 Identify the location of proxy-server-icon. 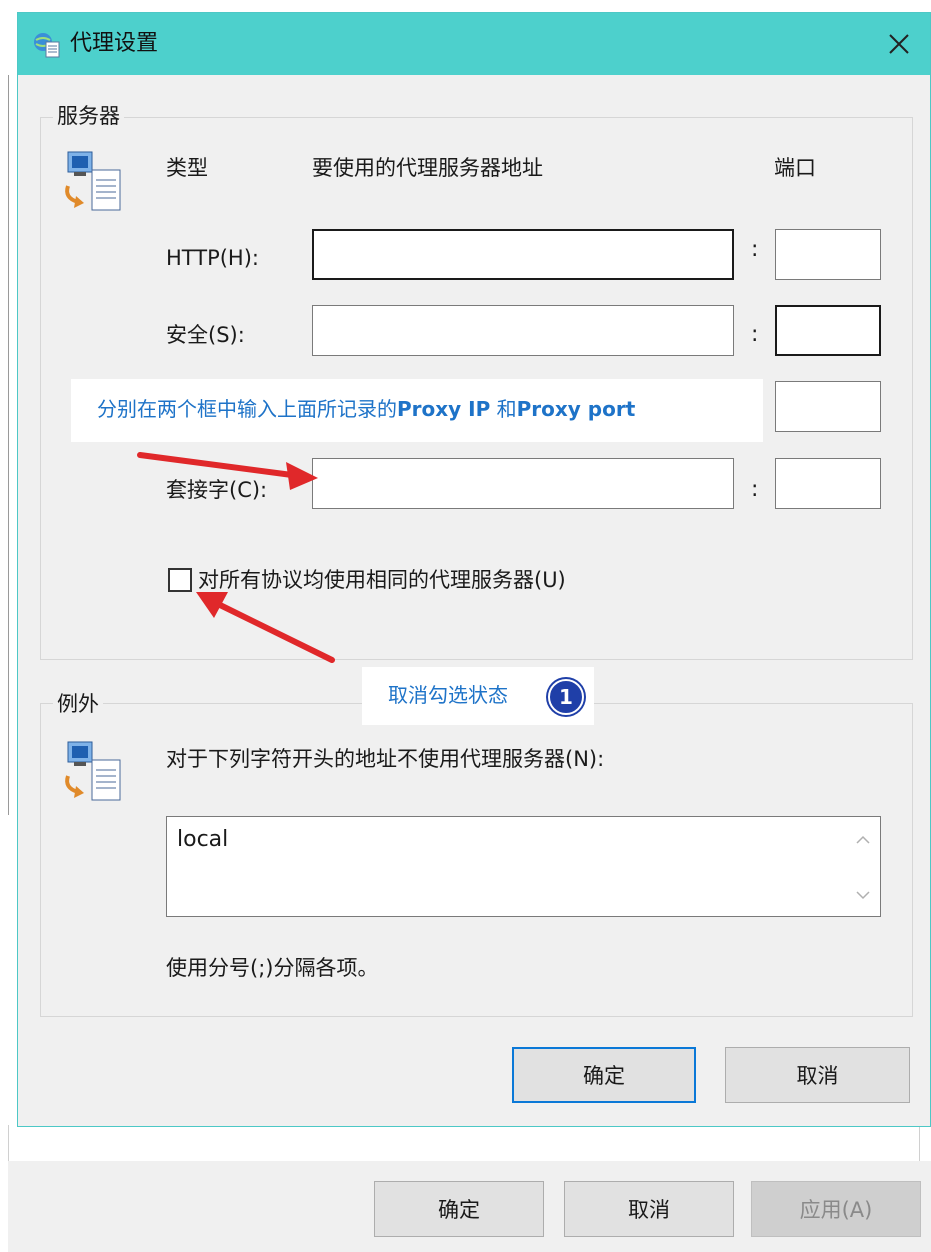
(93, 181).